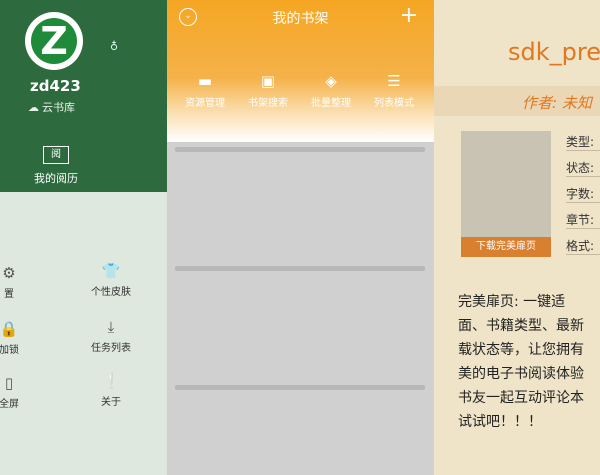  Describe the element at coordinates (111, 327) in the screenshot. I see `download-icon: ⤓` at that location.